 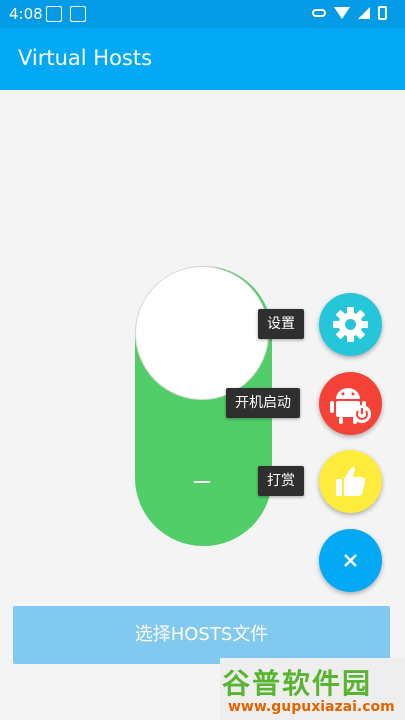 I want to click on watermark-url: www.gupuxiazai.com, so click(x=311, y=707).